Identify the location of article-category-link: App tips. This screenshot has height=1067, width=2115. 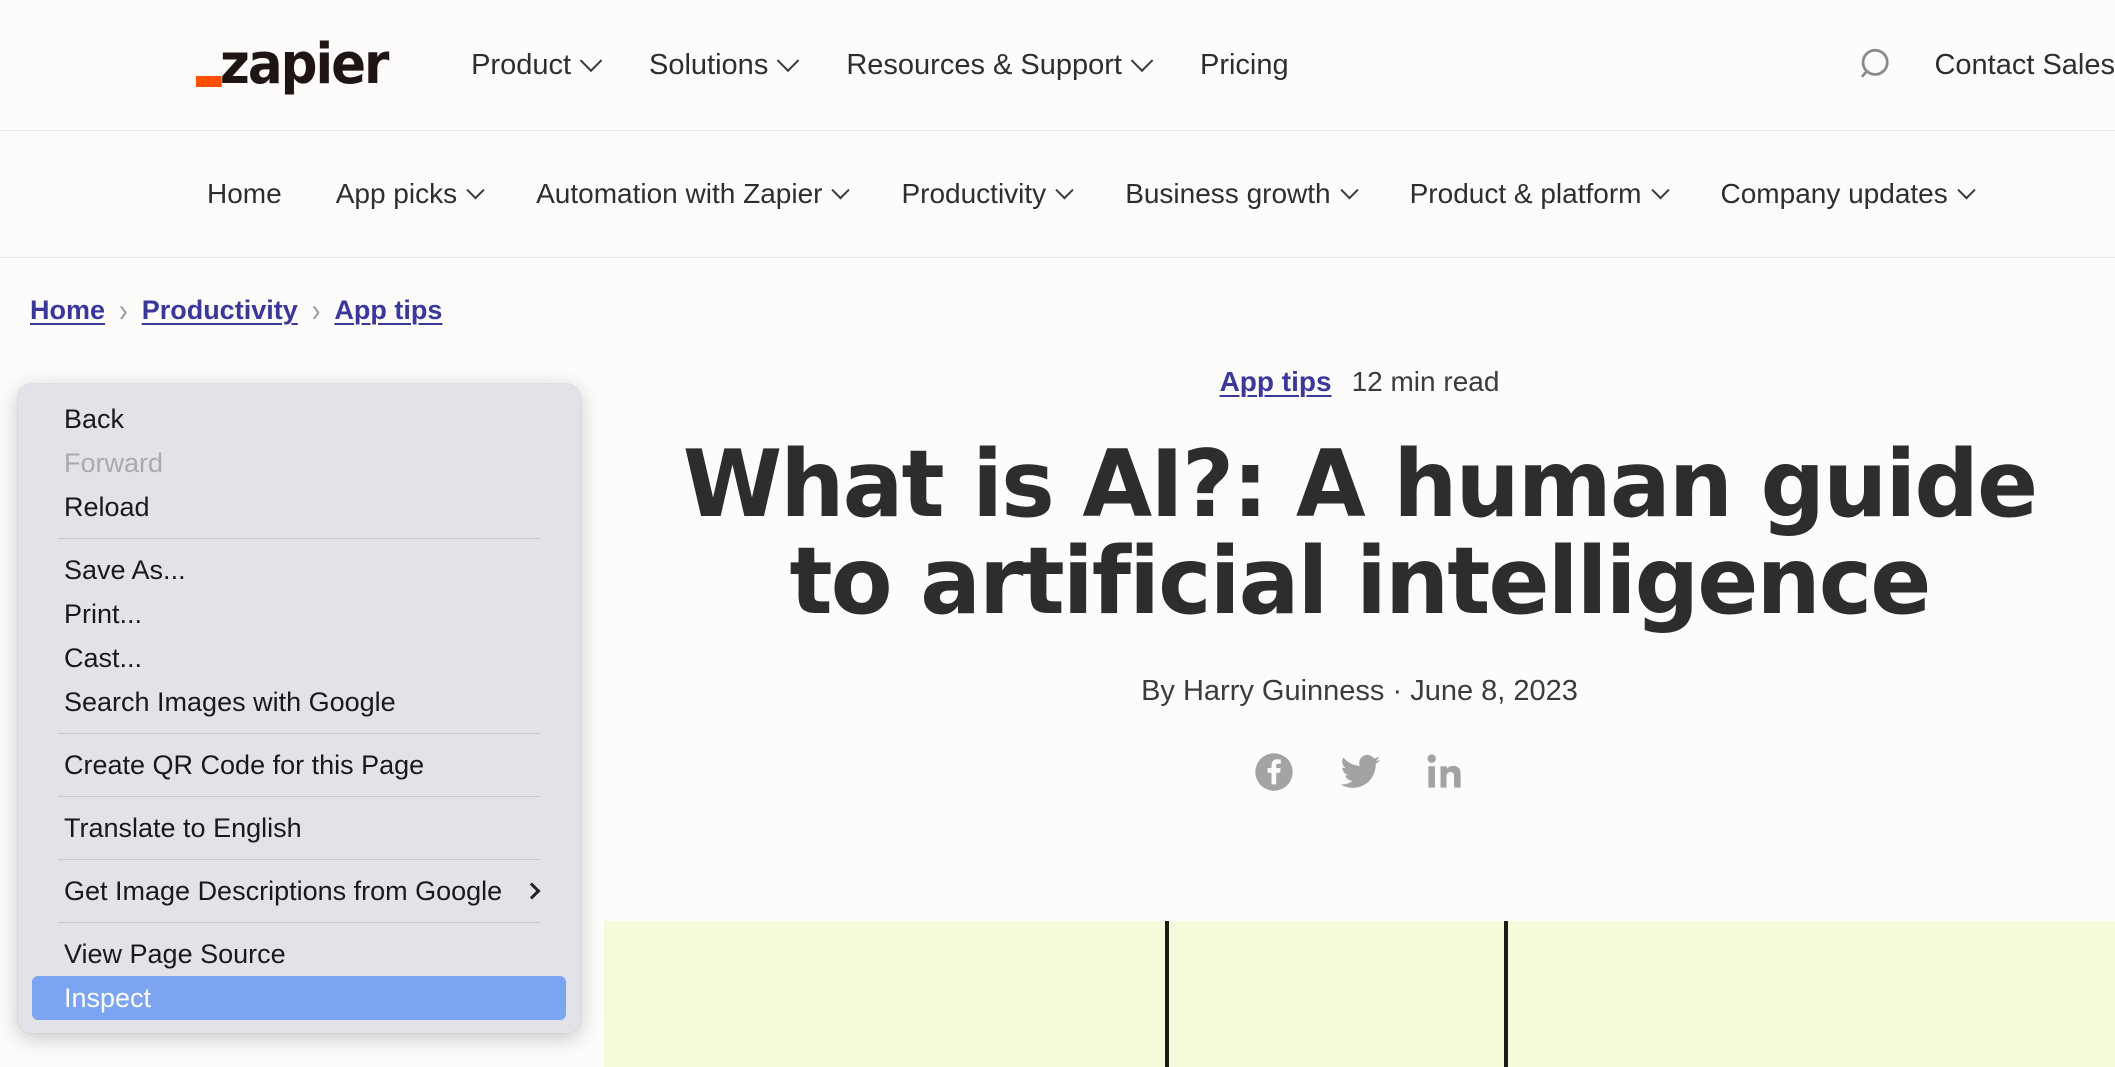
(1276, 382).